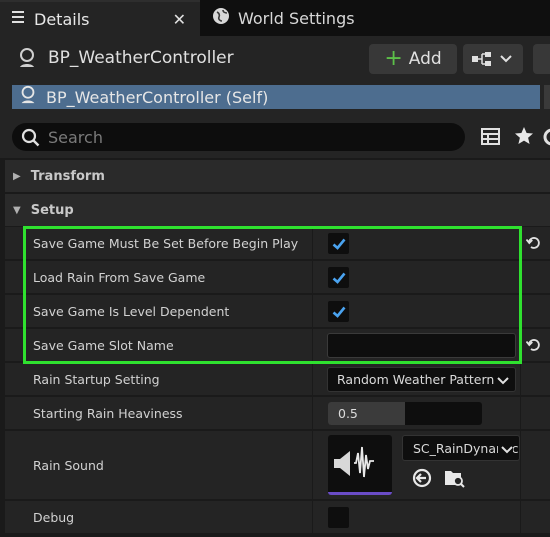 This screenshot has width=550, height=537. I want to click on sound-wave-icon, so click(354, 462).